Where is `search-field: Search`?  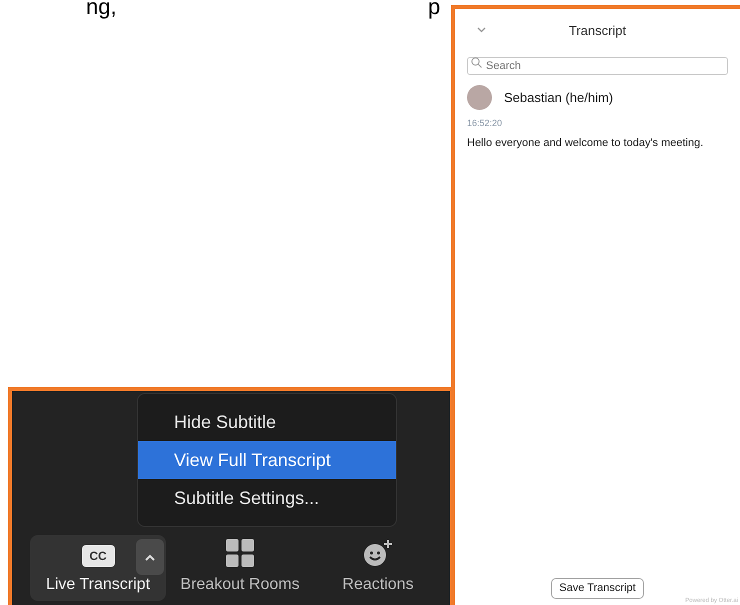 search-field: Search is located at coordinates (597, 66).